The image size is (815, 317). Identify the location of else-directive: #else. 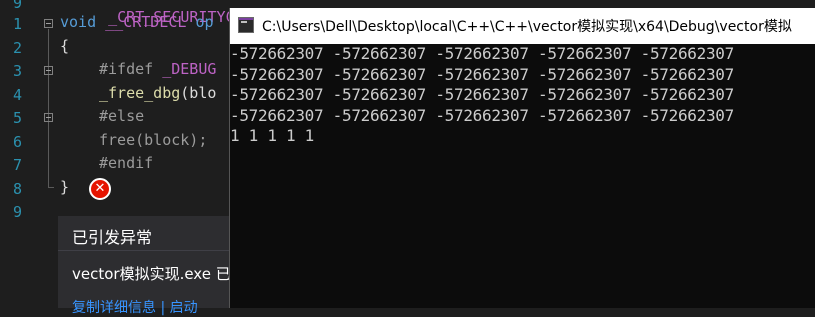
(122, 116).